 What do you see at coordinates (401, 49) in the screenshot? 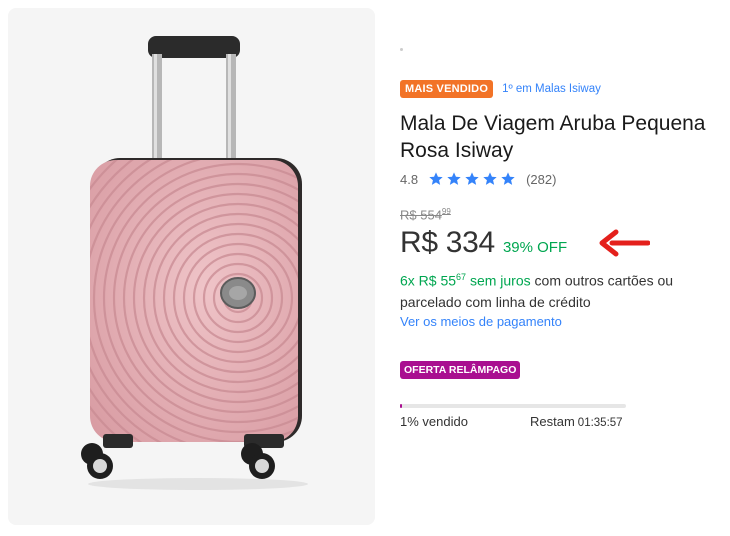
I see `divider-dot` at bounding box center [401, 49].